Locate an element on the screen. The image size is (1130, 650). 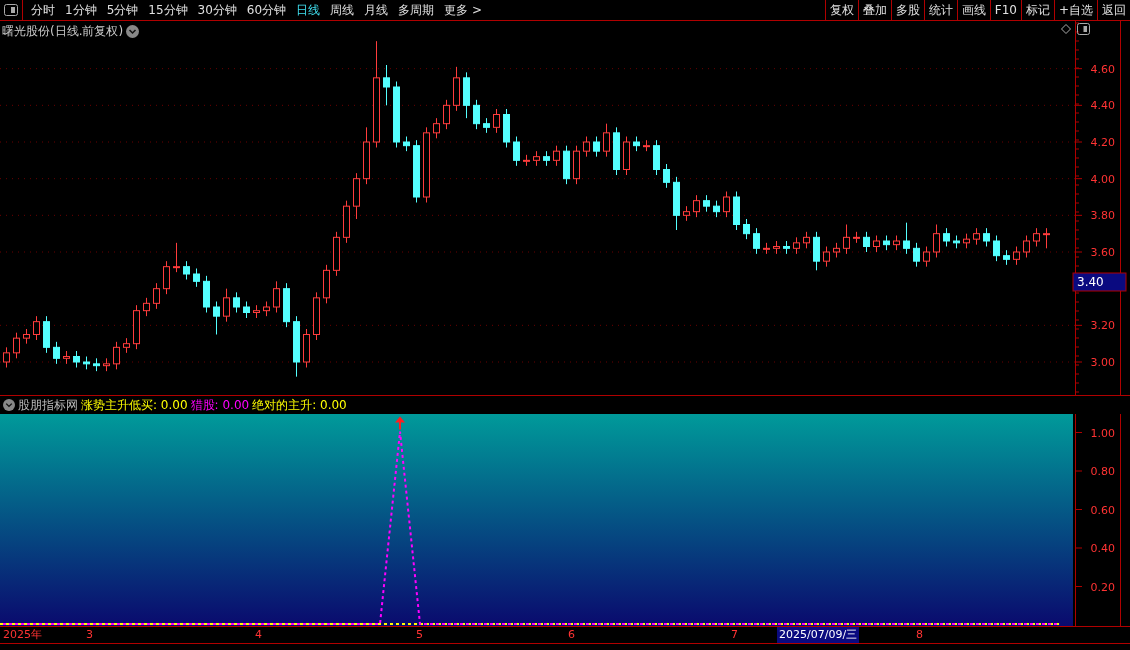
axis-label: 4.40 is located at coordinates (1102, 106).